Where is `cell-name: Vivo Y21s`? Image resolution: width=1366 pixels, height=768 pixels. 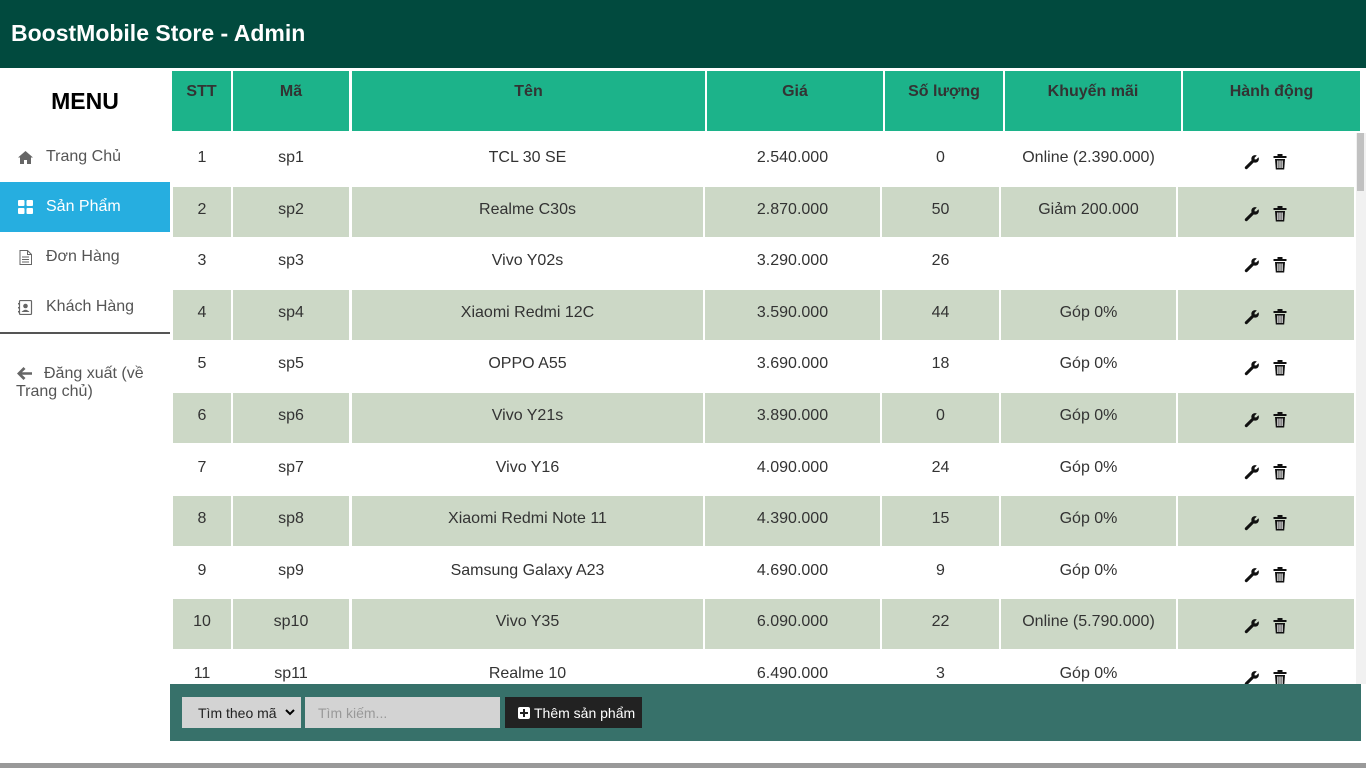
cell-name: Vivo Y21s is located at coordinates (527, 418).